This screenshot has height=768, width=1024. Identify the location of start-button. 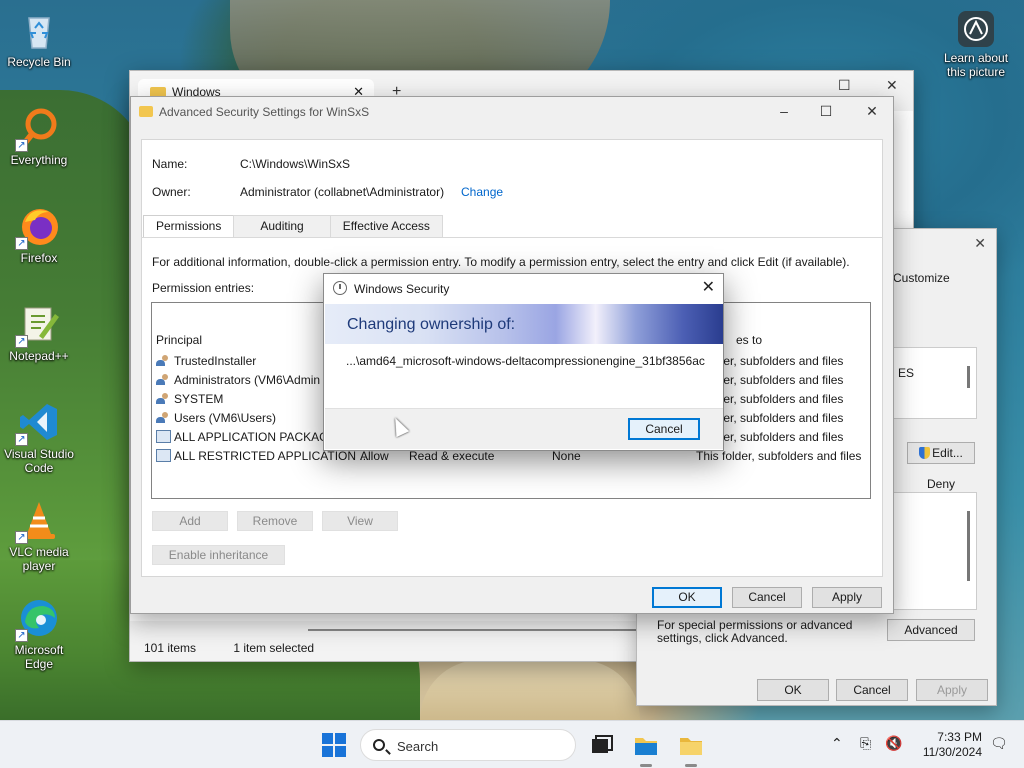
(334, 745).